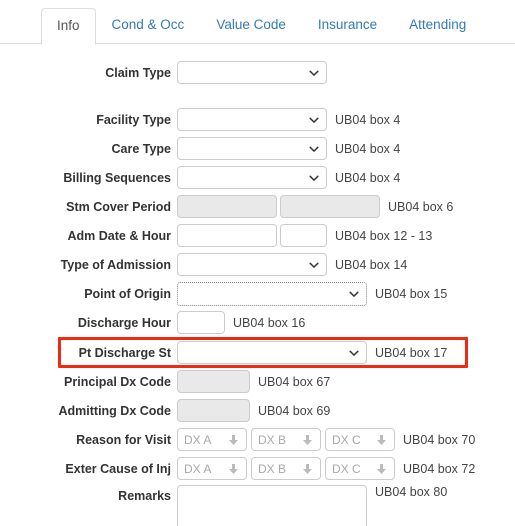 This screenshot has height=526, width=515. What do you see at coordinates (115, 264) in the screenshot?
I see `type-of-admission-label: Type of Admission` at bounding box center [115, 264].